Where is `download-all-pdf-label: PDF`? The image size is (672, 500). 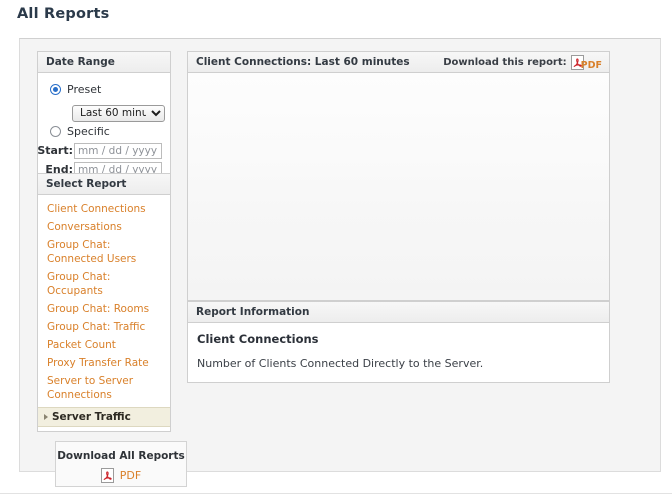
download-all-pdf-label: PDF is located at coordinates (130, 475).